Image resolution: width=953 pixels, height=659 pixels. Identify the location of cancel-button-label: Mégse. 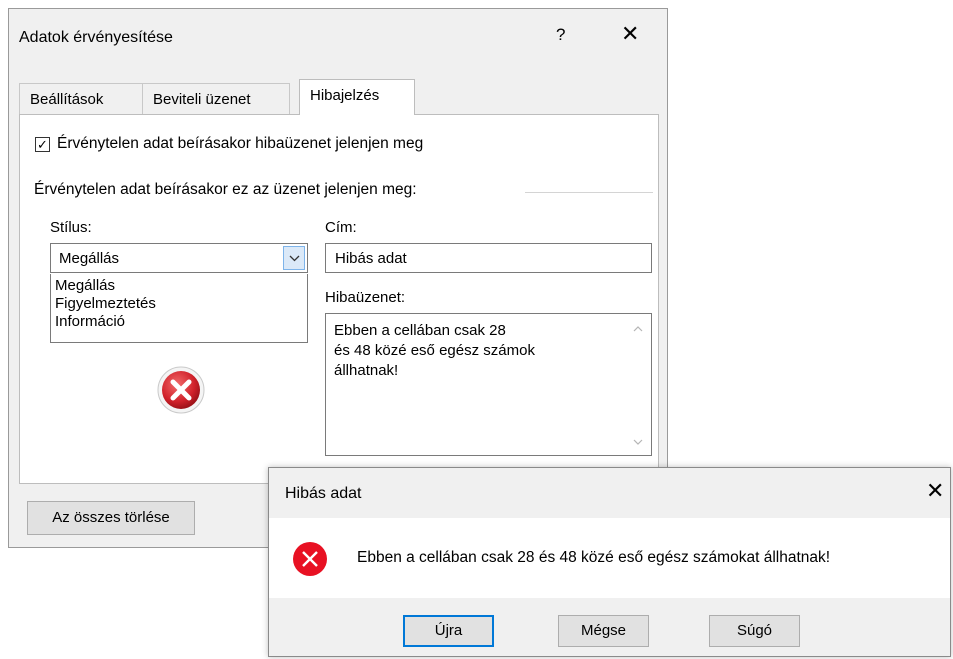
(603, 630).